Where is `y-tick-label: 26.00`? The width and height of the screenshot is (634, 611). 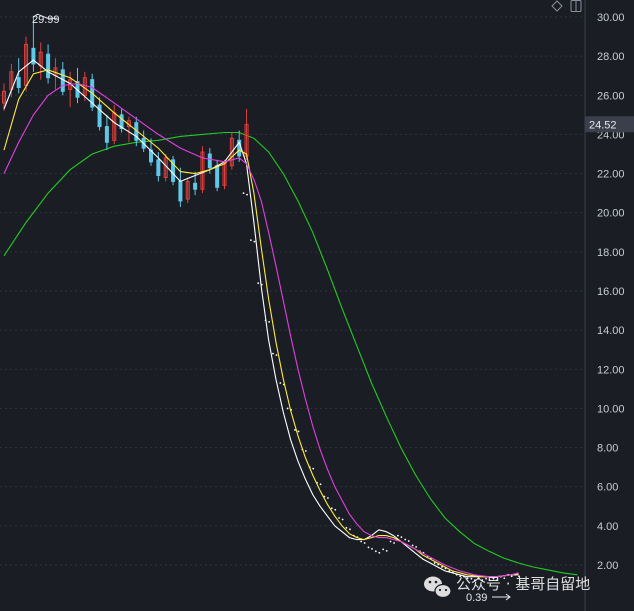
y-tick-label: 26.00 is located at coordinates (611, 96).